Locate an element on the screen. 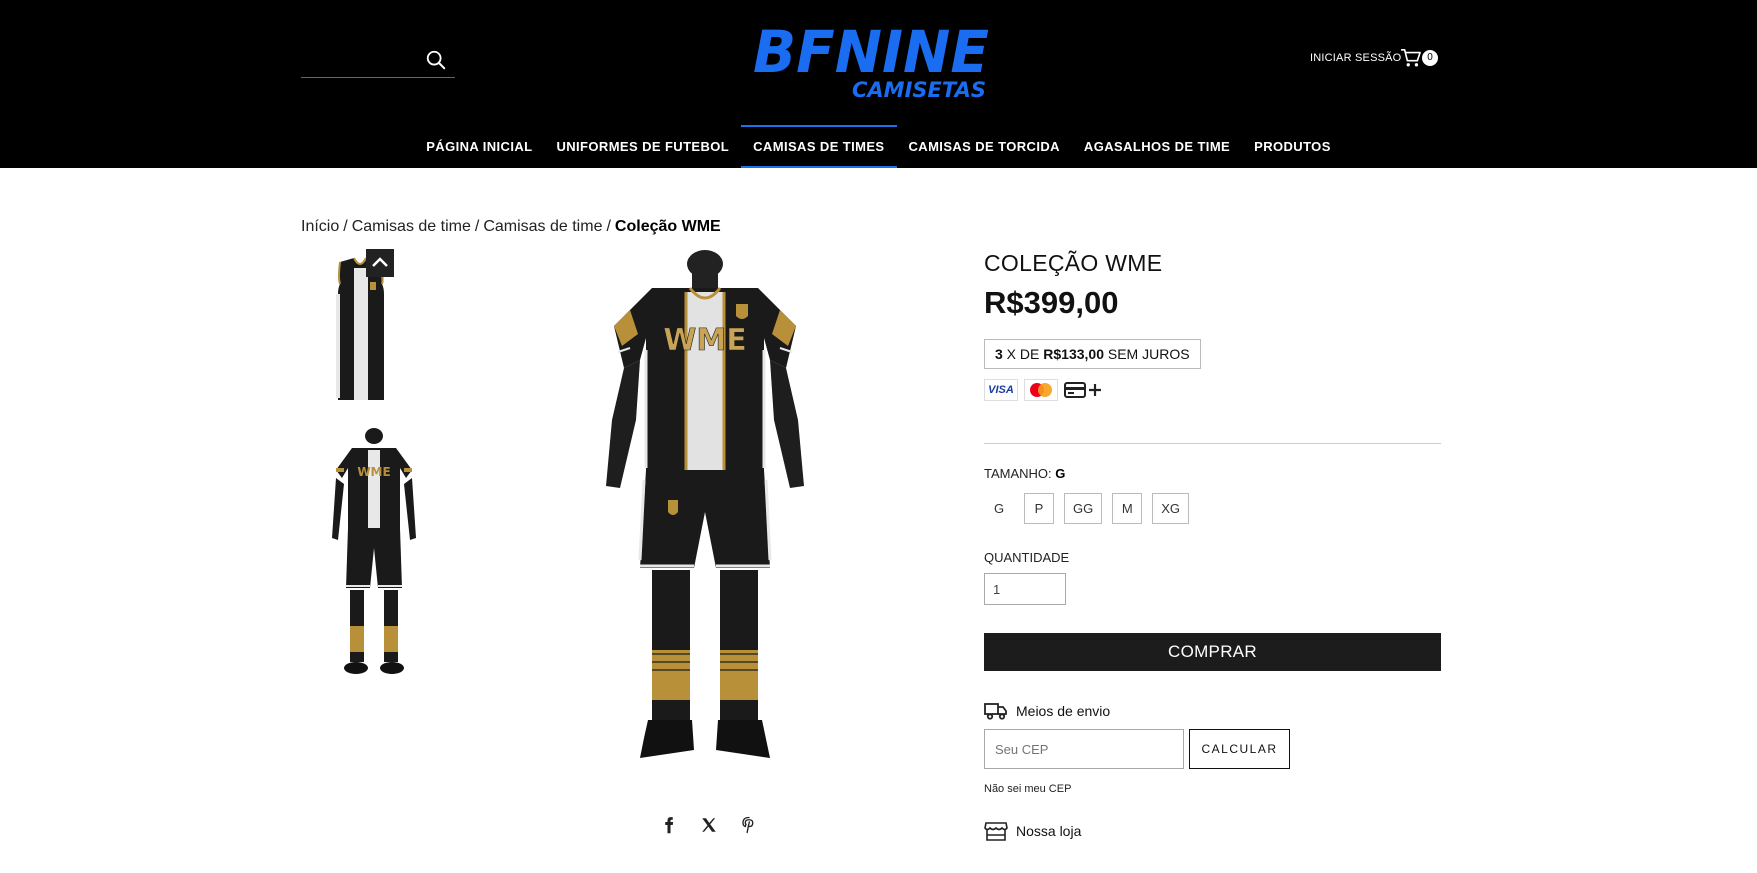 This screenshot has width=1757, height=873. nav-item-camisas-de-torcida: CAMISAS DE TORCIDA is located at coordinates (984, 146).